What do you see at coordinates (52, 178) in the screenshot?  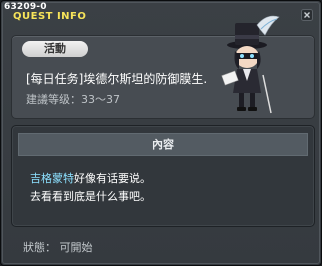 I see `npc-name-link: 吉格蒙特` at bounding box center [52, 178].